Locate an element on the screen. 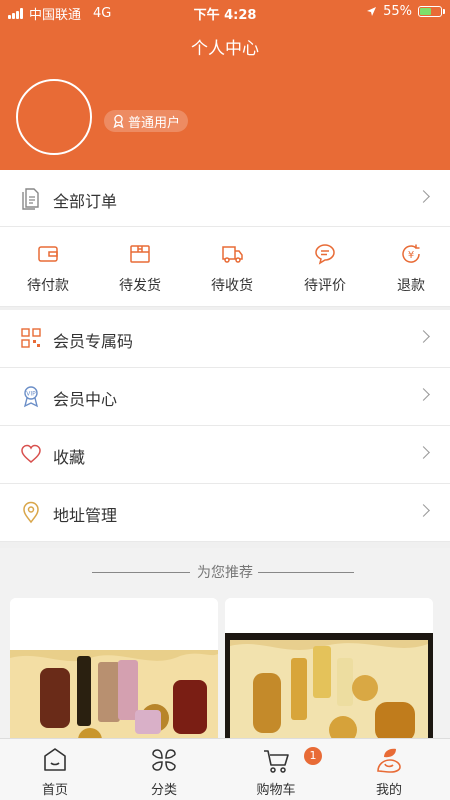  location-pin-icon is located at coordinates (31, 512).